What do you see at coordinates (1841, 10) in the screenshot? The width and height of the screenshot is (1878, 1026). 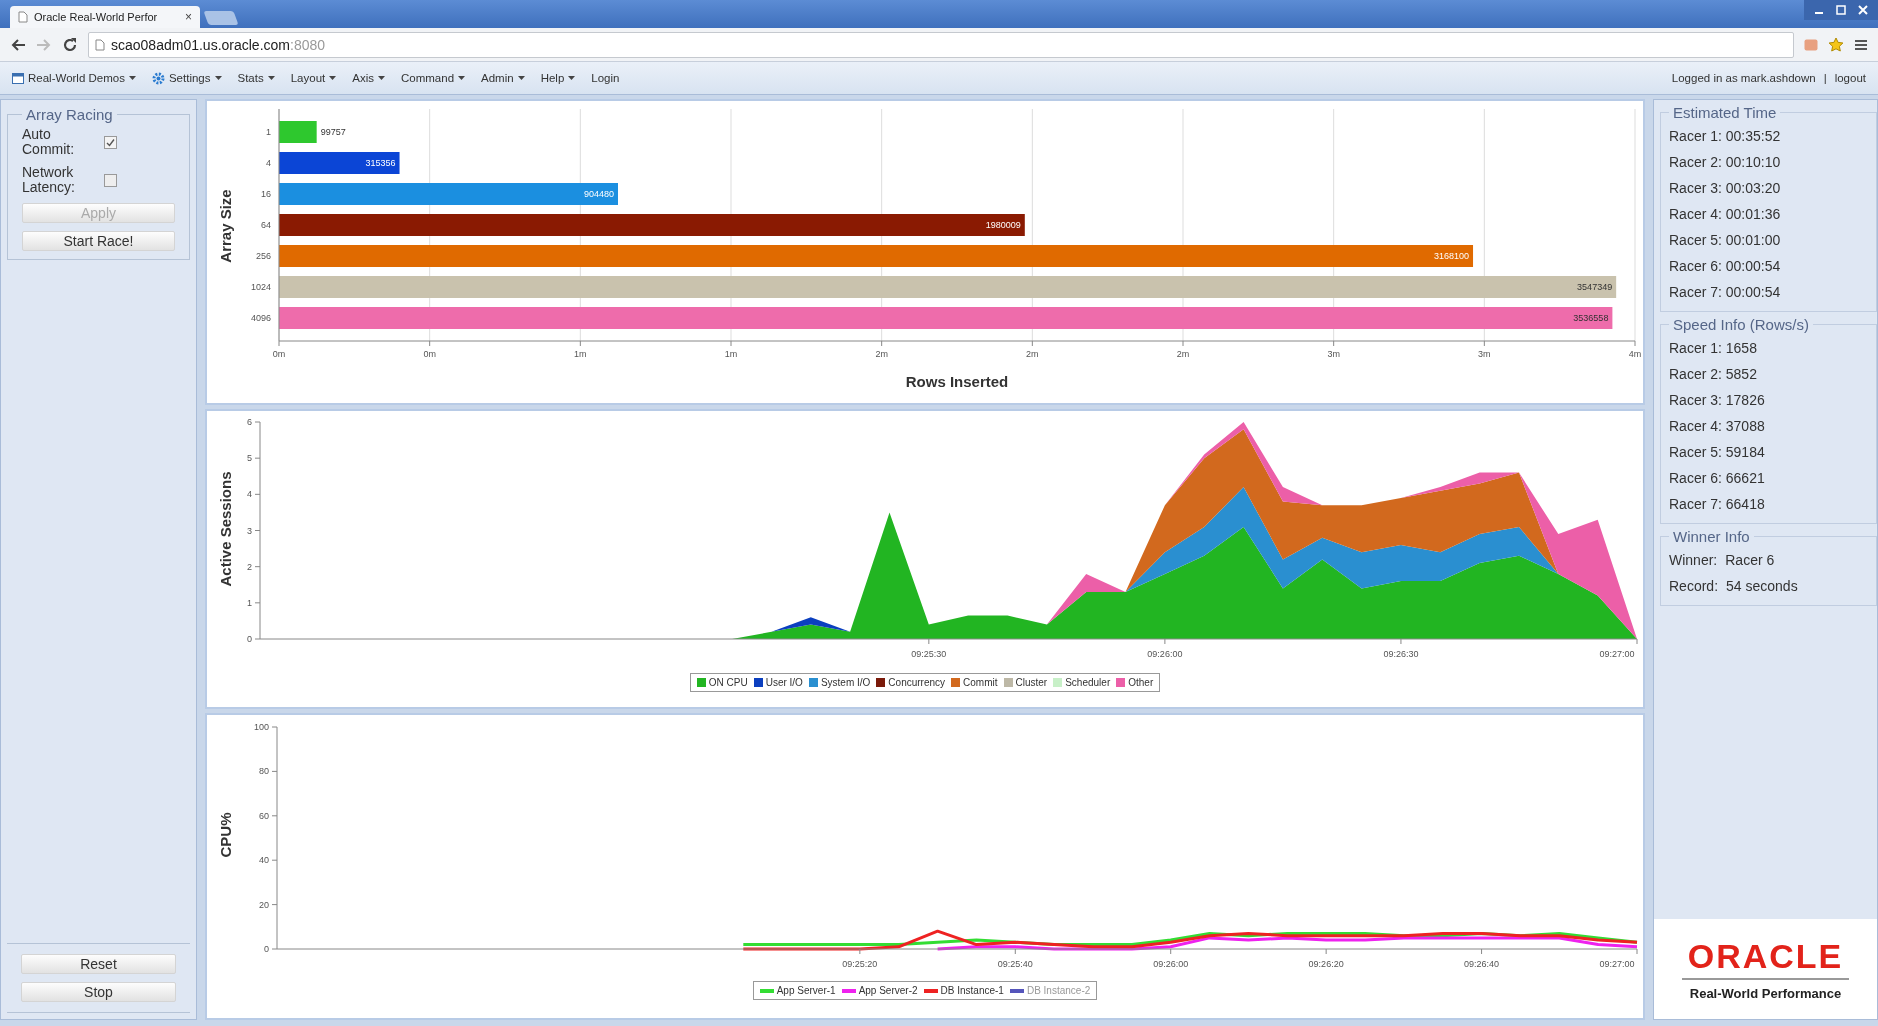 I see `maximize-icon` at bounding box center [1841, 10].